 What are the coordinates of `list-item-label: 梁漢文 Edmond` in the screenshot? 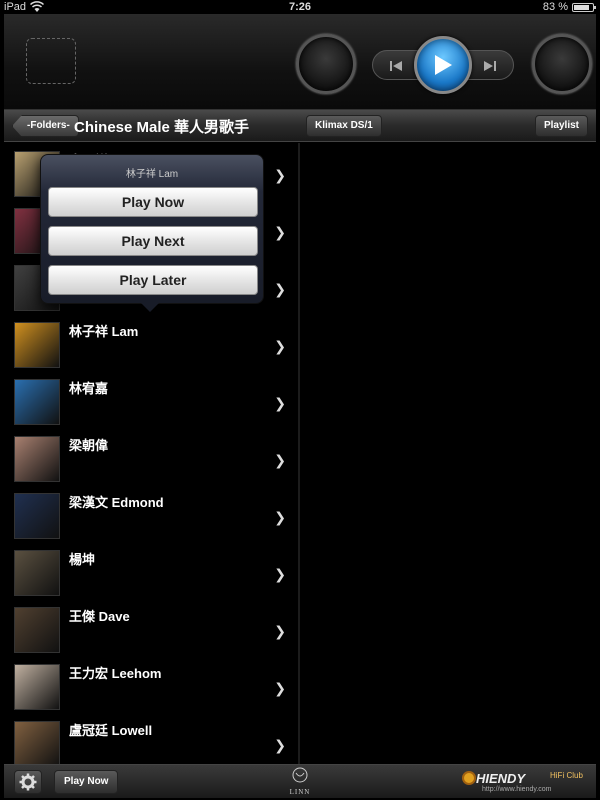 It's located at (116, 502).